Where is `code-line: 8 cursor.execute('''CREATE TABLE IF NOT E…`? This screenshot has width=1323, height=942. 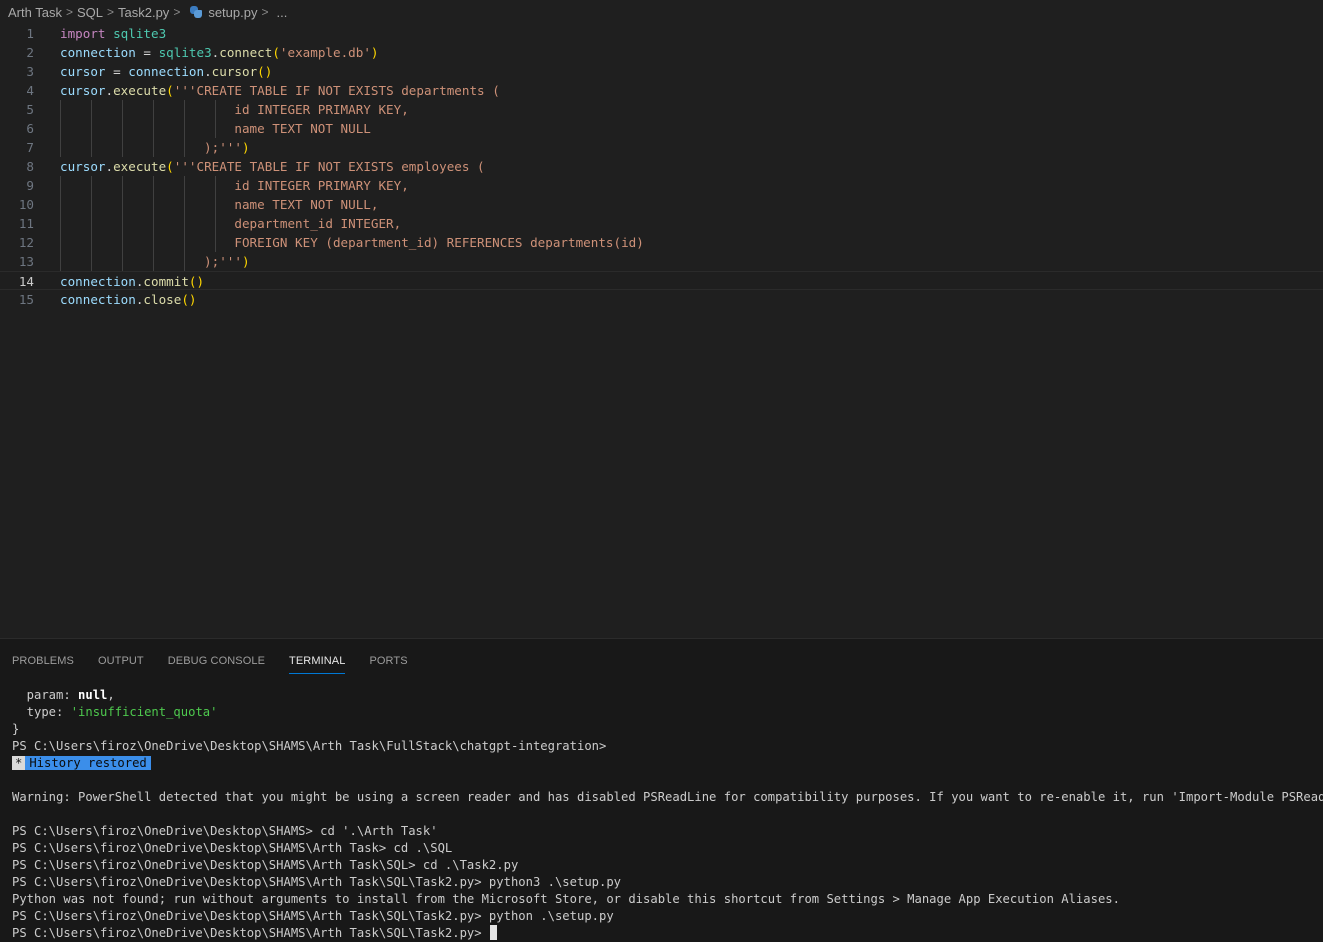 code-line: 8 cursor.execute('''CREATE TABLE IF NOT E… is located at coordinates (661, 166).